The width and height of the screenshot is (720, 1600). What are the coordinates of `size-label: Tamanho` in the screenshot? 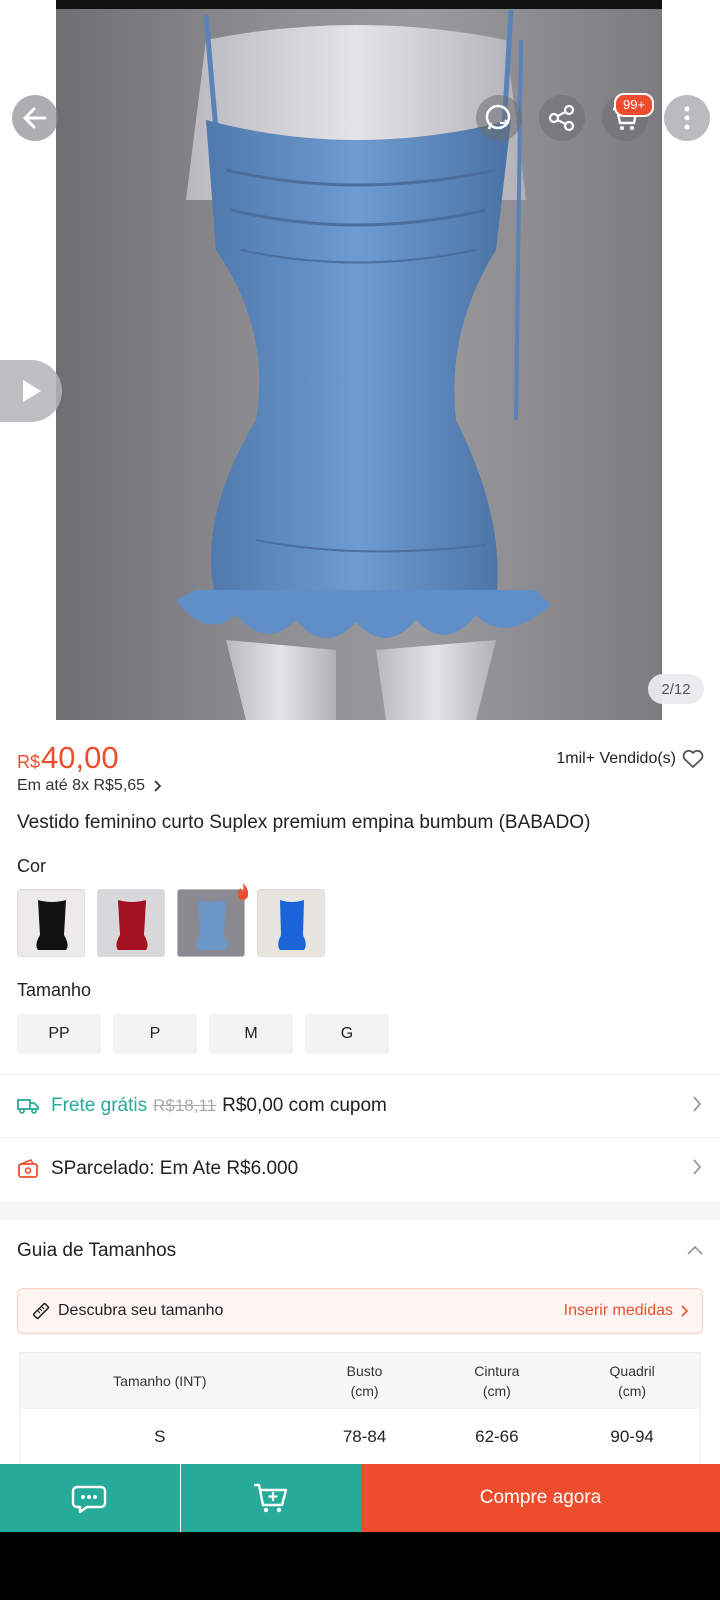 It's located at (54, 990).